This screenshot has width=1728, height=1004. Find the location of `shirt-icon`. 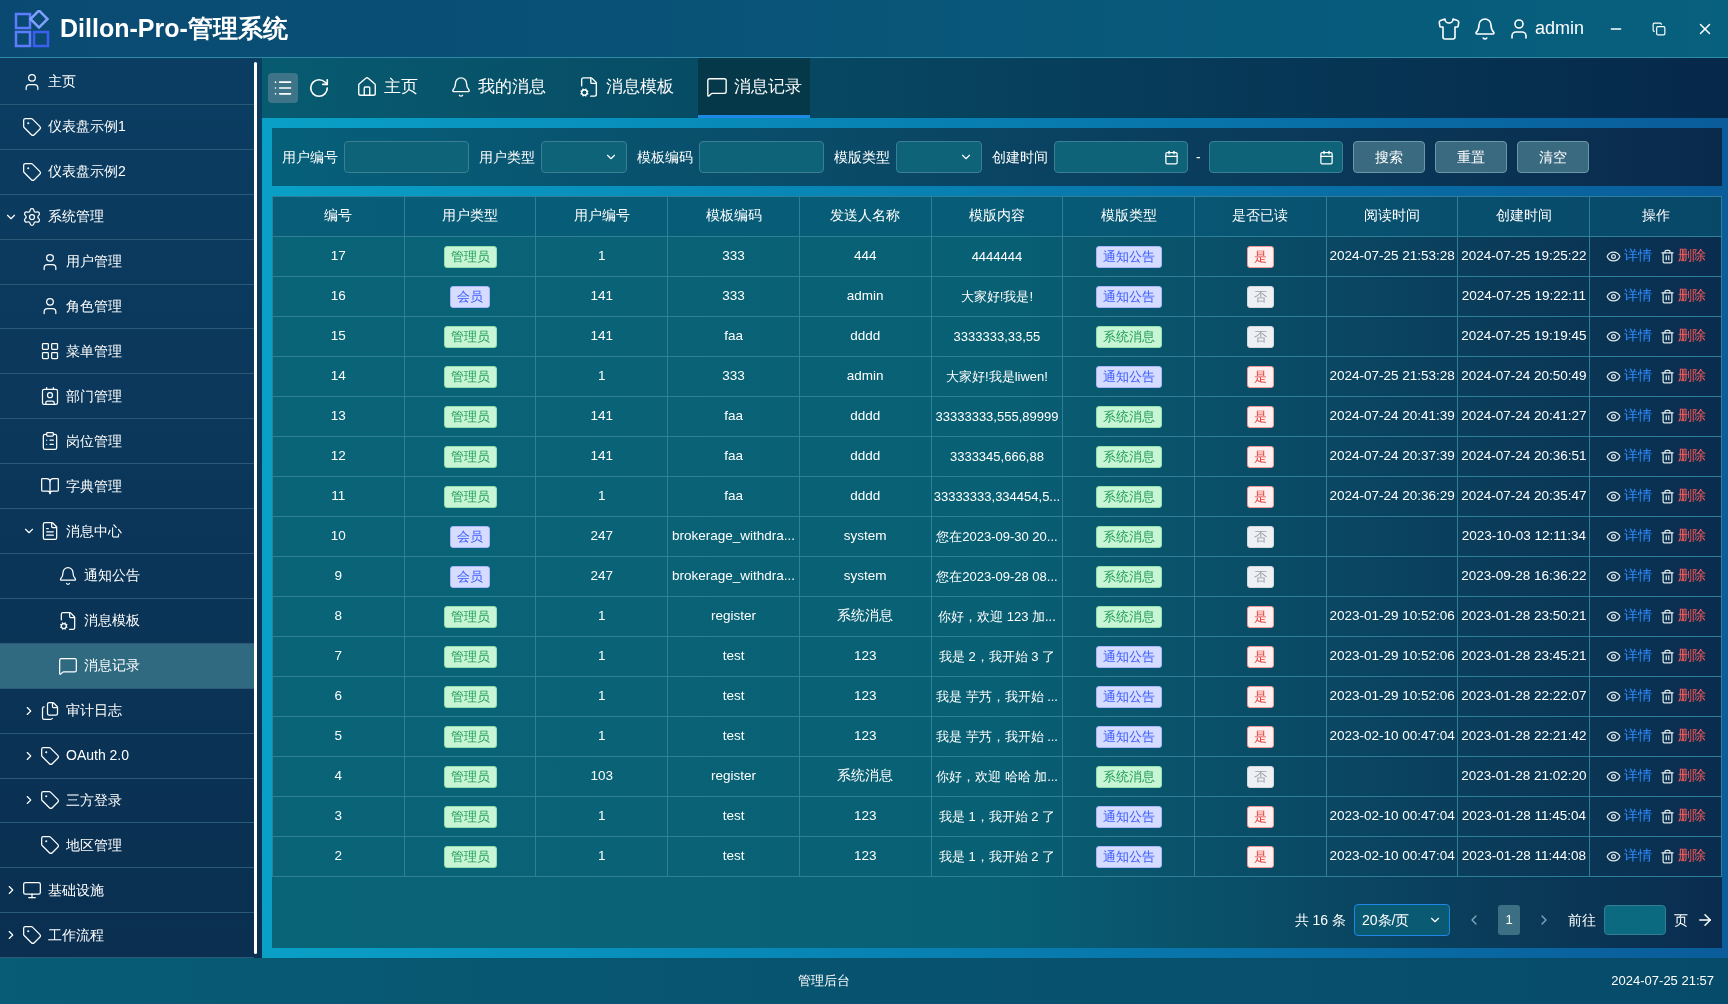

shirt-icon is located at coordinates (1448, 28).